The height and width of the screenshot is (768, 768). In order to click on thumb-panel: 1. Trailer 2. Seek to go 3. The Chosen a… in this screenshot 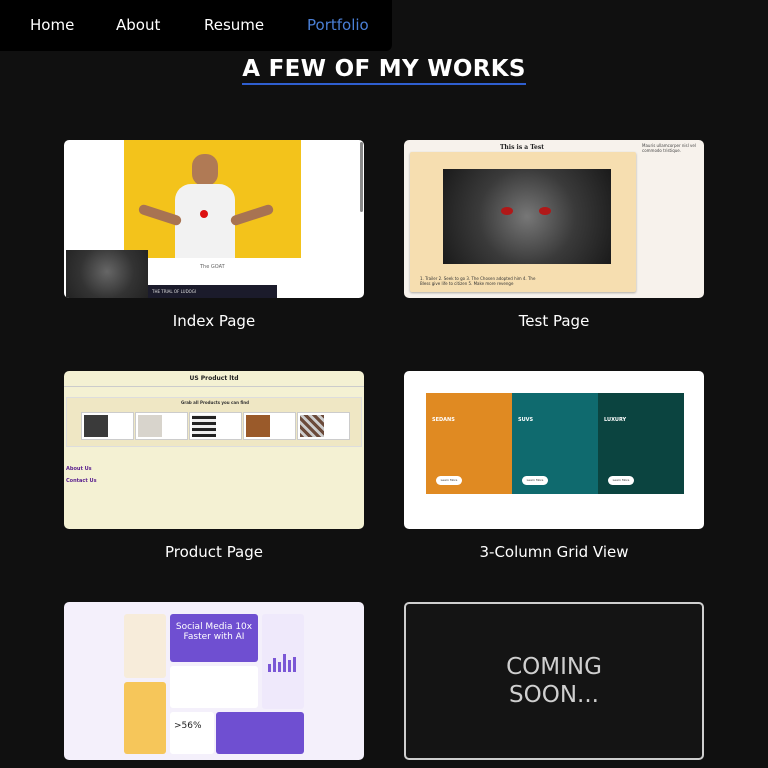, I will do `click(523, 222)`.